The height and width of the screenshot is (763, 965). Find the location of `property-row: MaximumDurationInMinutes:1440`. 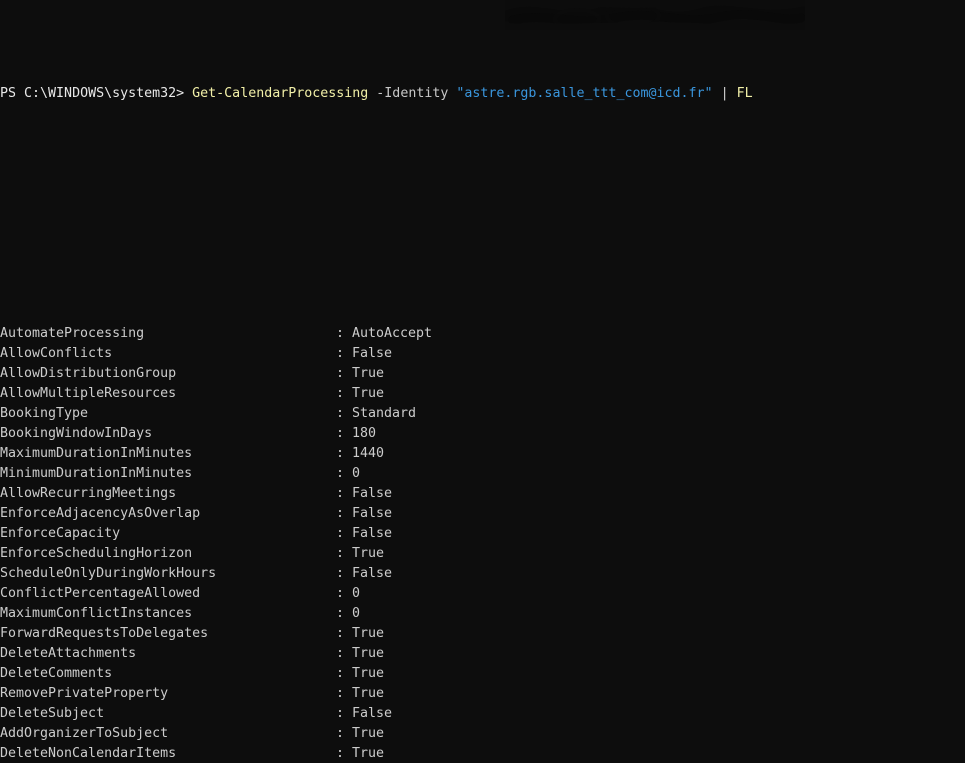

property-row: MaximumDurationInMinutes:1440 is located at coordinates (376, 454).